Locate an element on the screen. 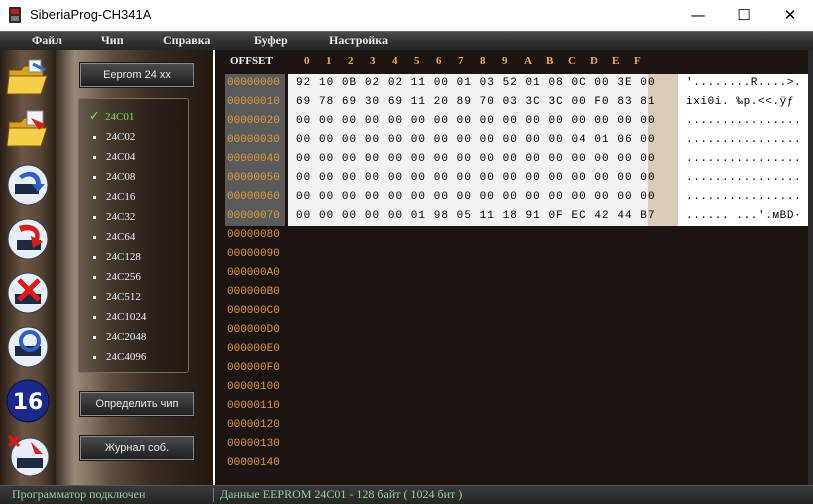 Image resolution: width=813 pixels, height=504 pixels. connection-status: Программатор подключен is located at coordinates (79, 494).